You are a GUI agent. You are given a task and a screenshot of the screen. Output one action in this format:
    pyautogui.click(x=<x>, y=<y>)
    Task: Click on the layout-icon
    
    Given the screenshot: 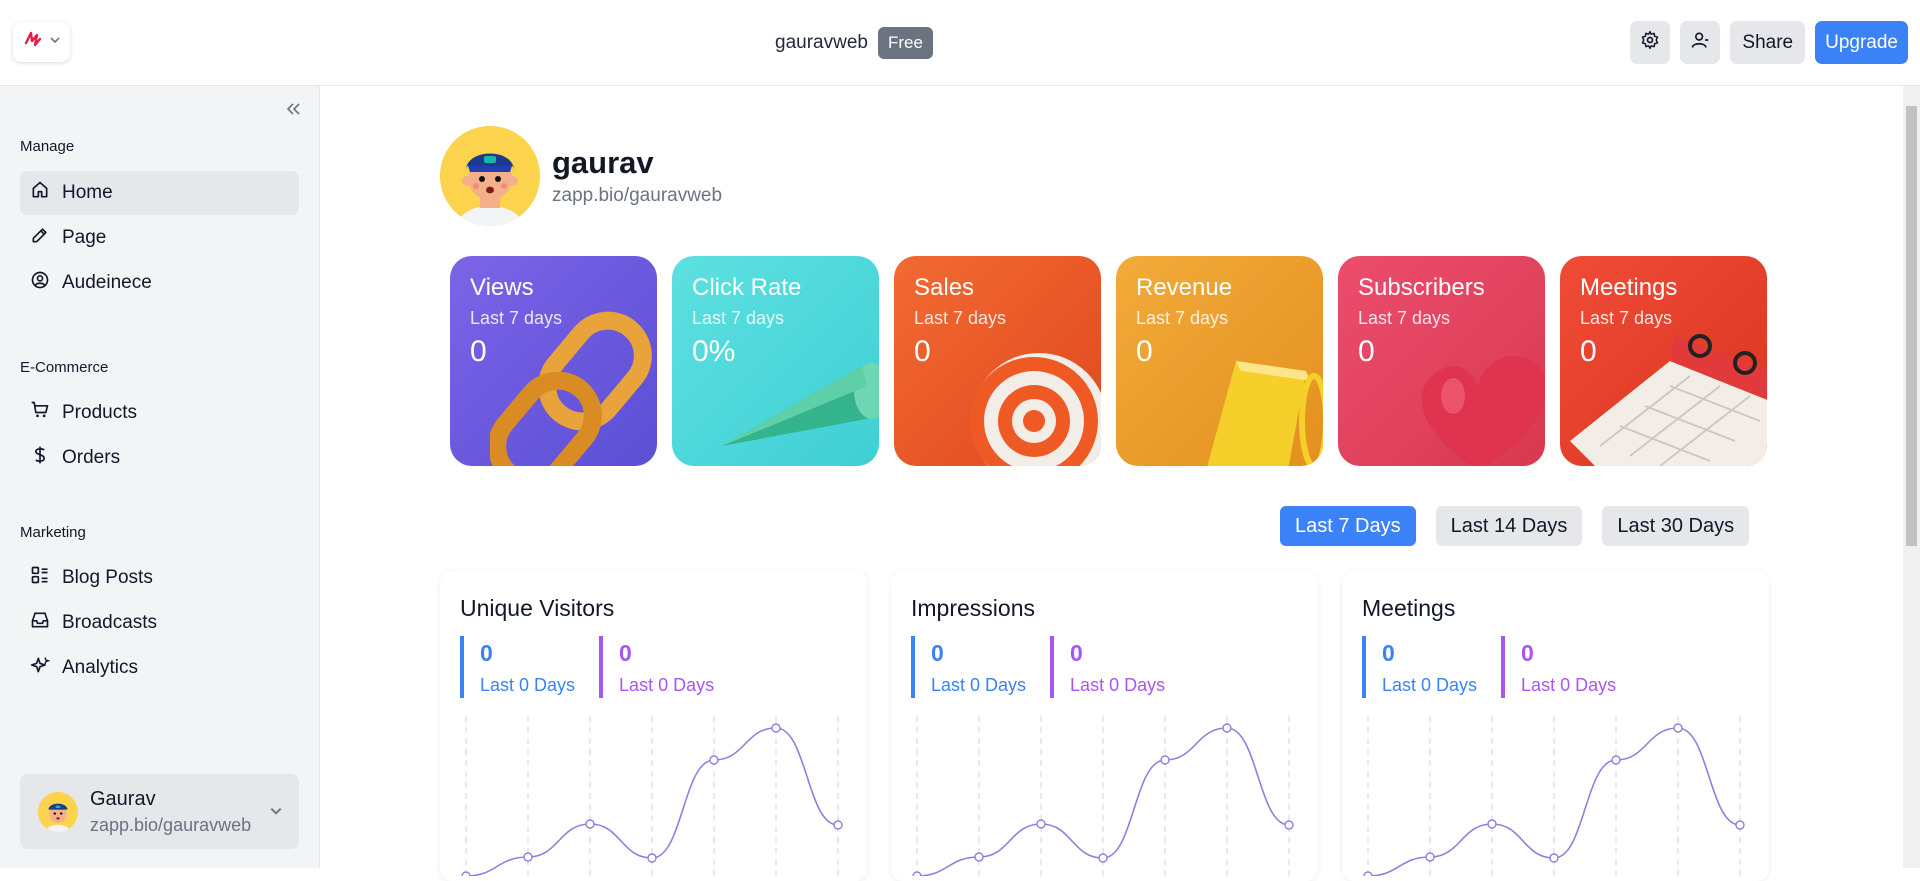 What is the action you would take?
    pyautogui.click(x=40, y=578)
    